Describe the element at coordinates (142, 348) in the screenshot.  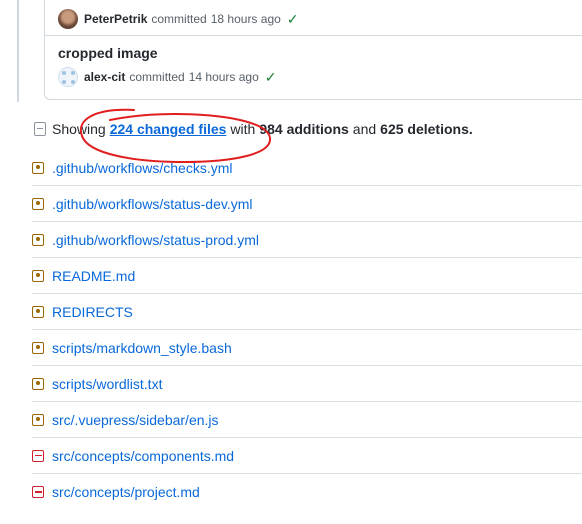
I see `file-name-link: scripts/markdown_style.bash` at that location.